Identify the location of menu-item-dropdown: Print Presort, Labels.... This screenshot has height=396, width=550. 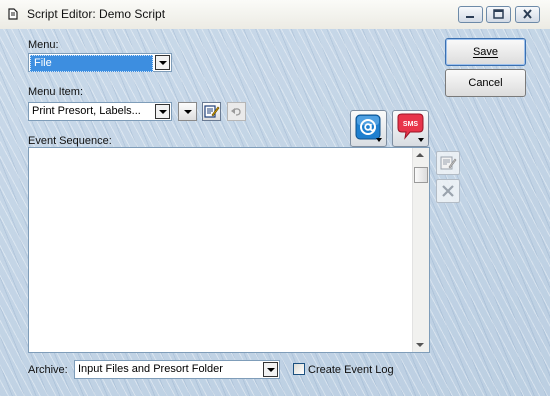
(100, 111).